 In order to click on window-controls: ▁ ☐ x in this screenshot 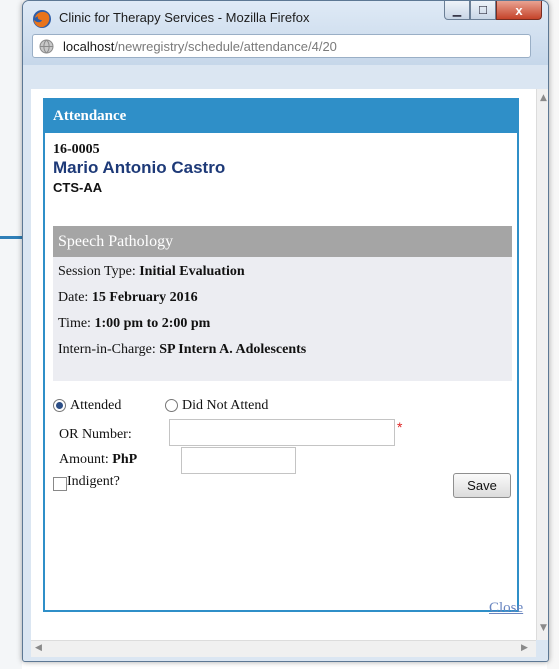, I will do `click(493, 10)`.